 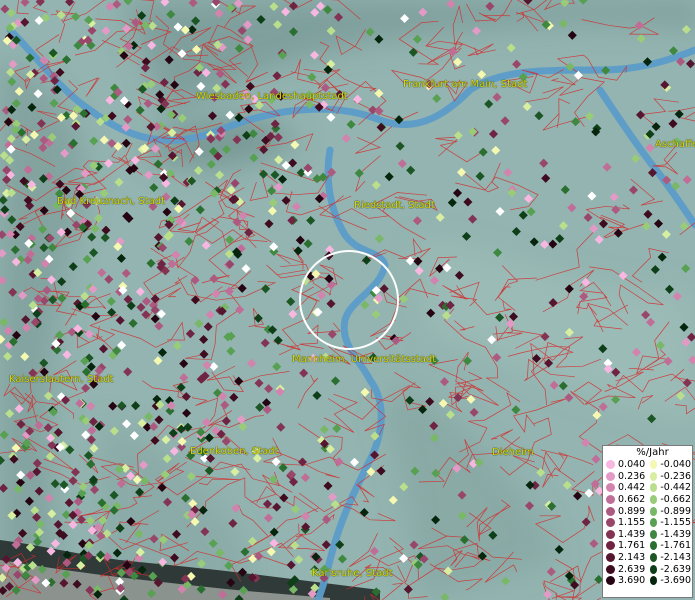 I want to click on legend-label: 1.155, so click(x=632, y=523).